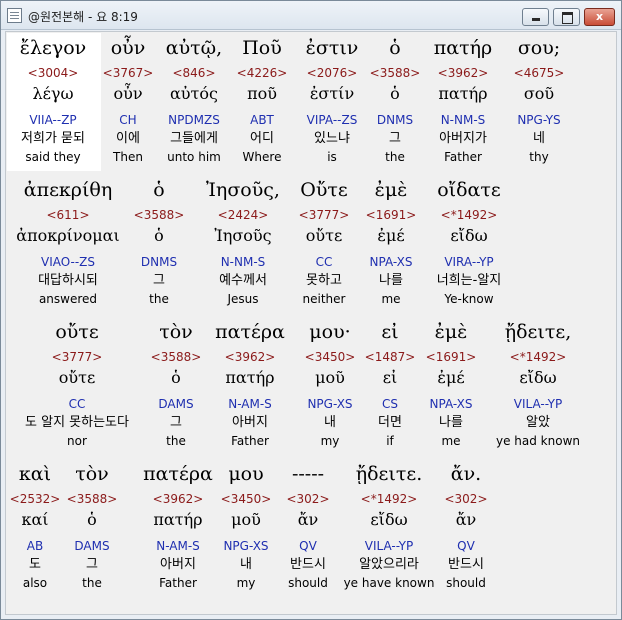 This screenshot has width=622, height=620. I want to click on strongs-number: <302>, so click(466, 499).